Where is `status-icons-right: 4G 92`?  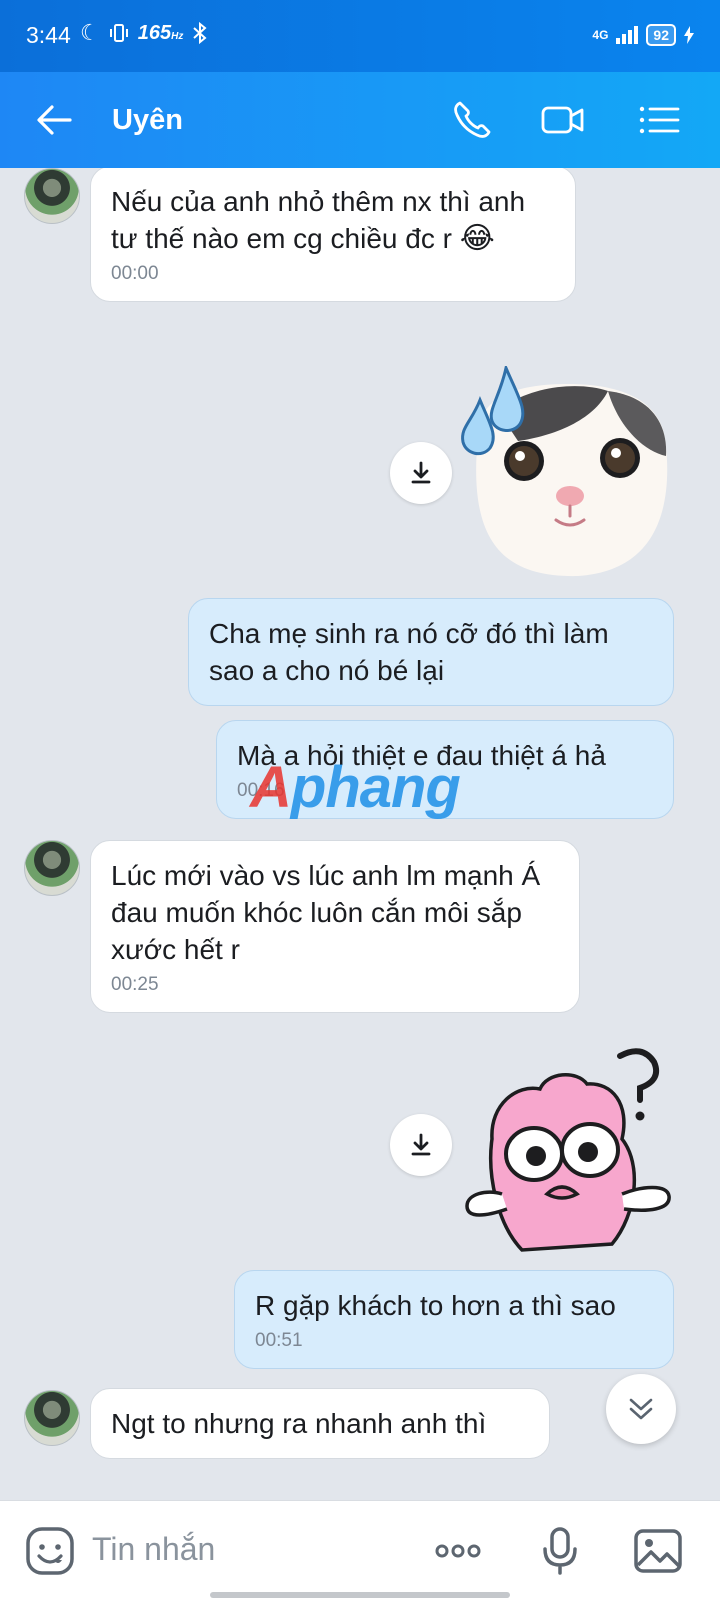
status-icons-right: 4G 92 is located at coordinates (643, 35).